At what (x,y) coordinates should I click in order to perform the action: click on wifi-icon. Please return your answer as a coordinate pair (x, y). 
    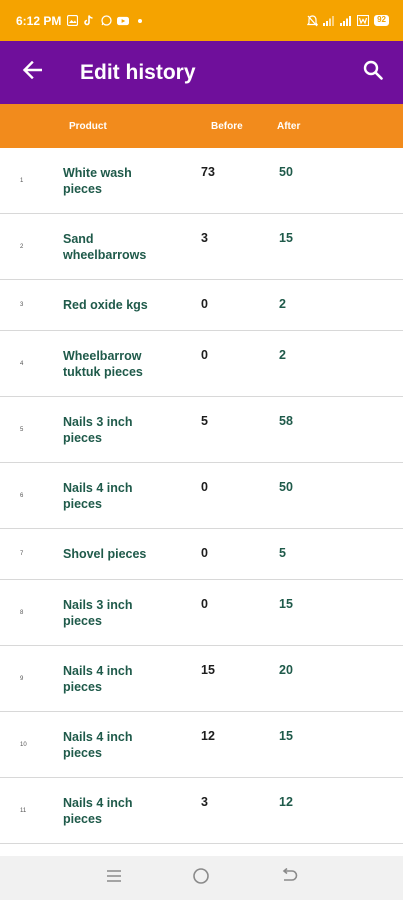
    Looking at the image, I should click on (363, 21).